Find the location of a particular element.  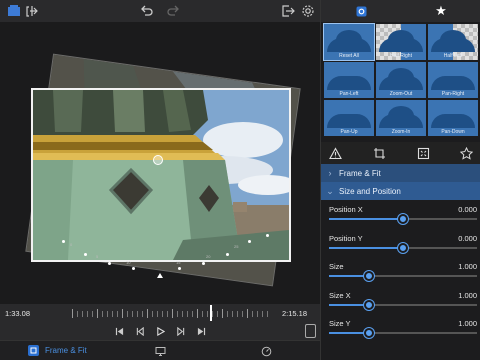

preset-label: Half Right is located at coordinates (401, 56).